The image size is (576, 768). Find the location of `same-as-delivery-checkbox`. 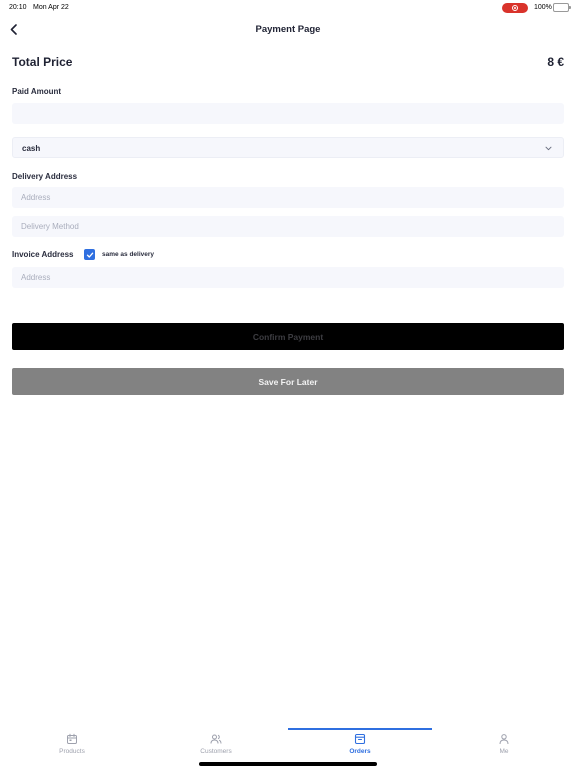

same-as-delivery-checkbox is located at coordinates (89, 254).